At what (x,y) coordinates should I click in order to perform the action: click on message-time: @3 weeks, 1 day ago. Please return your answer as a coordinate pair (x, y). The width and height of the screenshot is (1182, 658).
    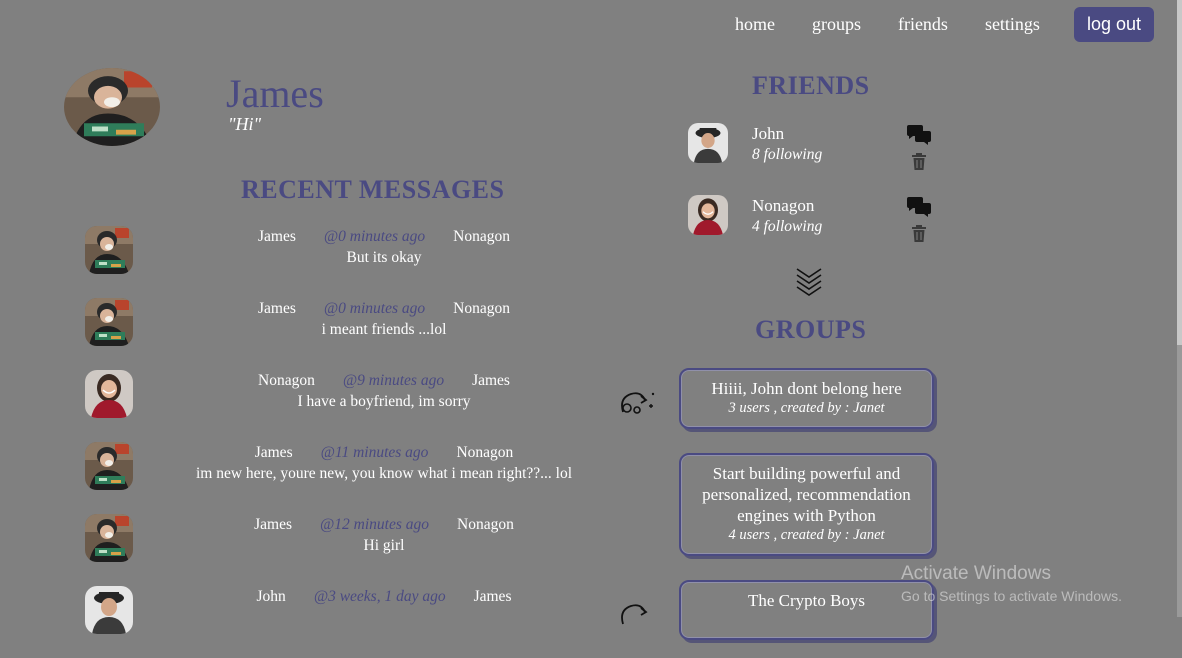
    Looking at the image, I should click on (379, 596).